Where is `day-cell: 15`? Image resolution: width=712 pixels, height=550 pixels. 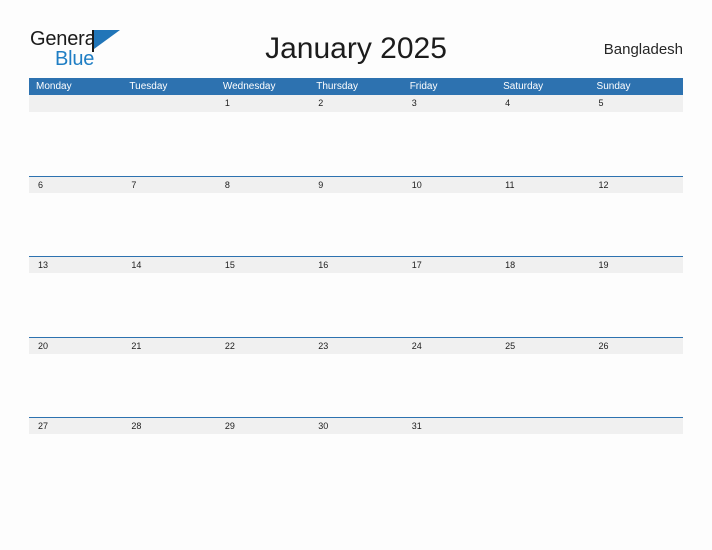
day-cell: 15 is located at coordinates (262, 265).